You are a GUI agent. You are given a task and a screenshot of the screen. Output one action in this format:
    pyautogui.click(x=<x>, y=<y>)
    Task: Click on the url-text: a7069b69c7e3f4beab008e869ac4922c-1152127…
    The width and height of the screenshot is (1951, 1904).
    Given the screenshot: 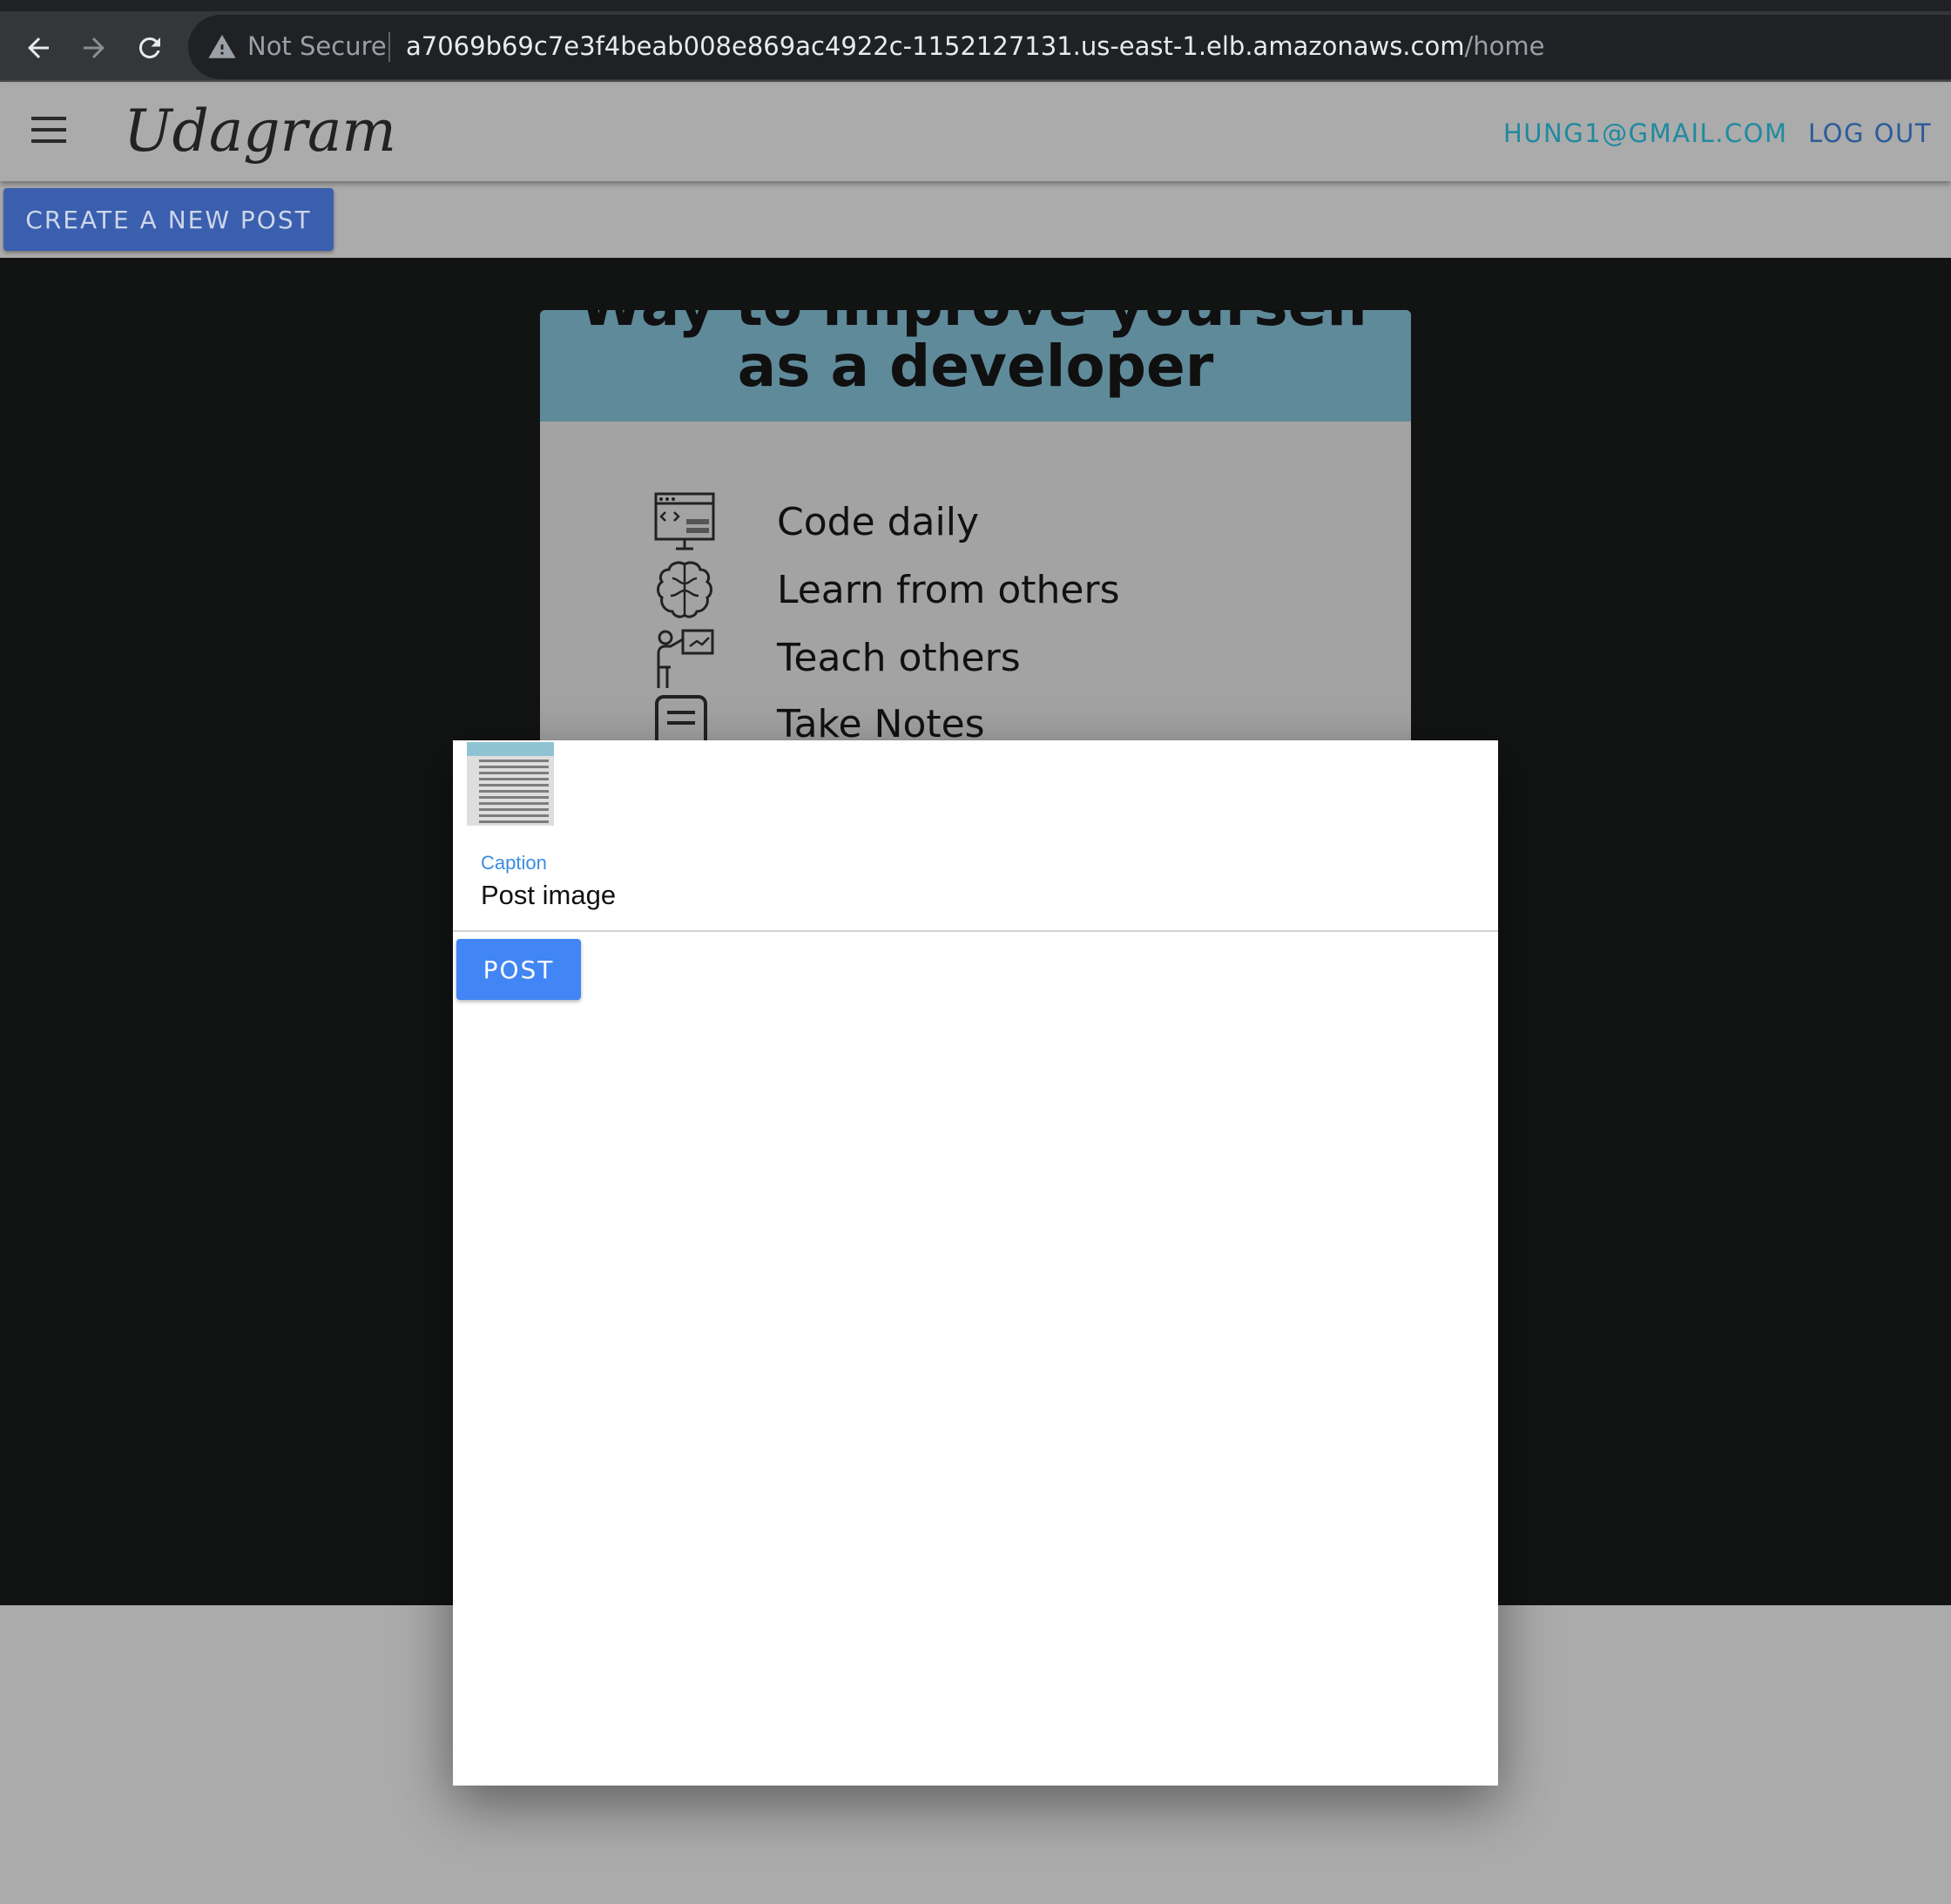 What is the action you would take?
    pyautogui.click(x=975, y=46)
    